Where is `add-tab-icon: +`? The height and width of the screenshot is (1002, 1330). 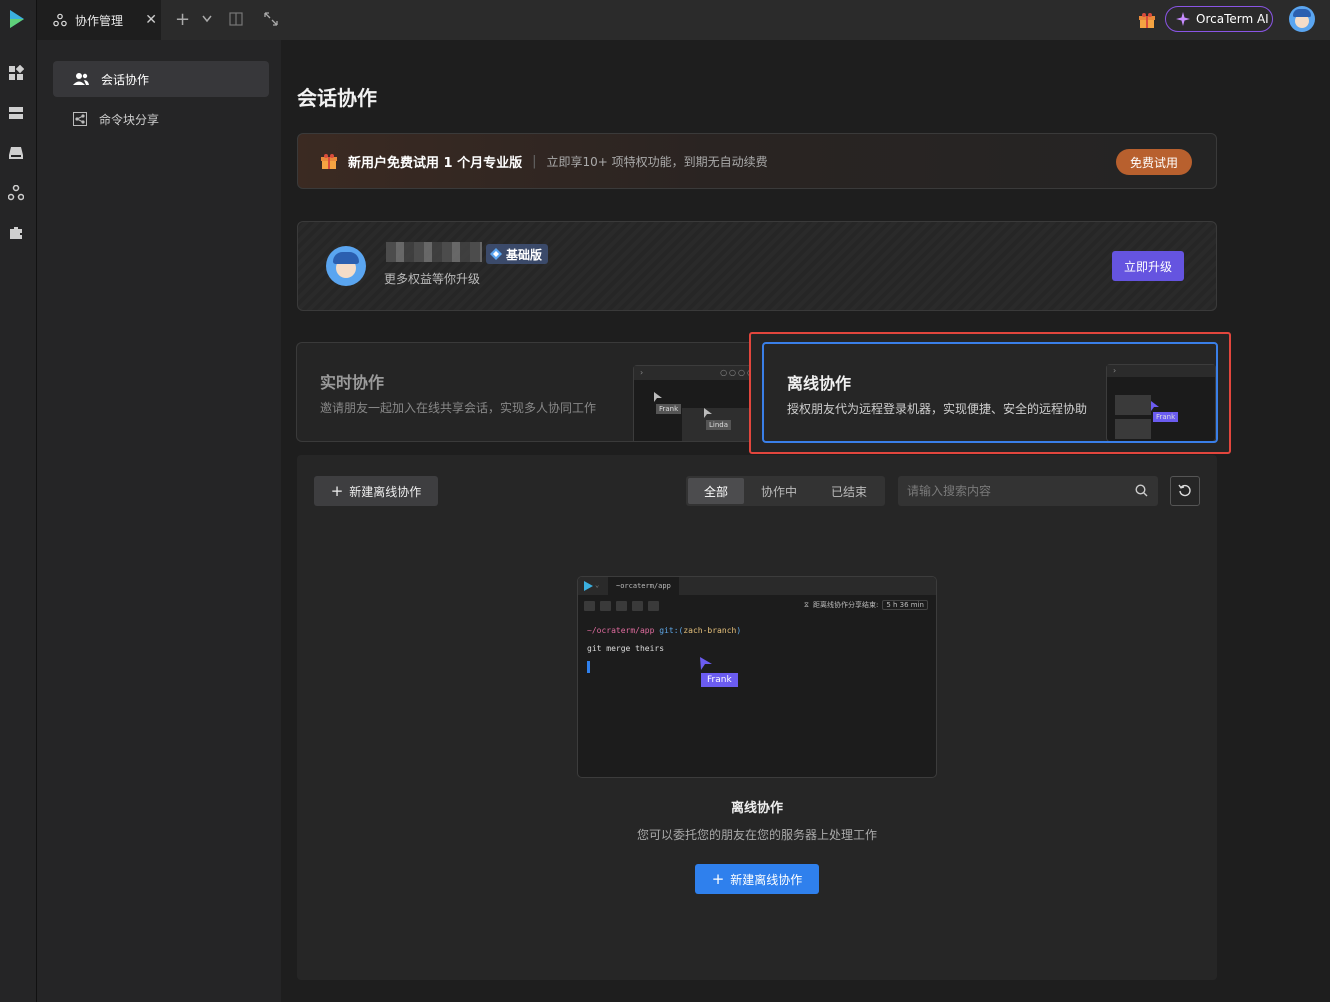
add-tab-icon: + is located at coordinates (182, 19).